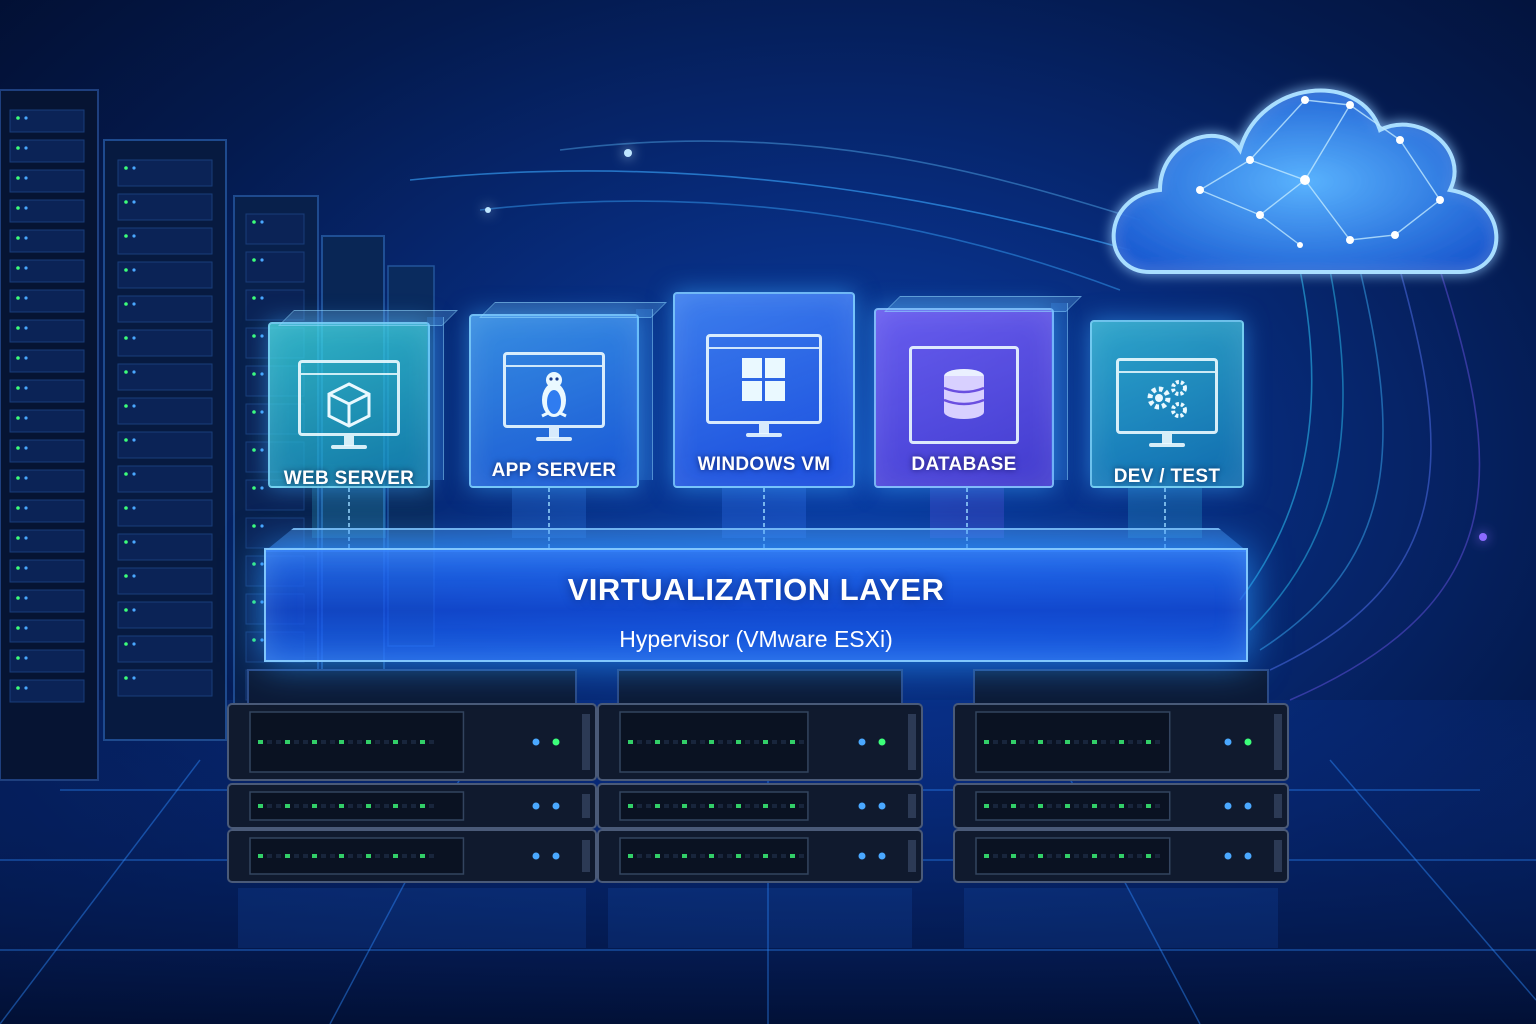 The height and width of the screenshot is (1024, 1536). What do you see at coordinates (964, 394) in the screenshot?
I see `database-icon` at bounding box center [964, 394].